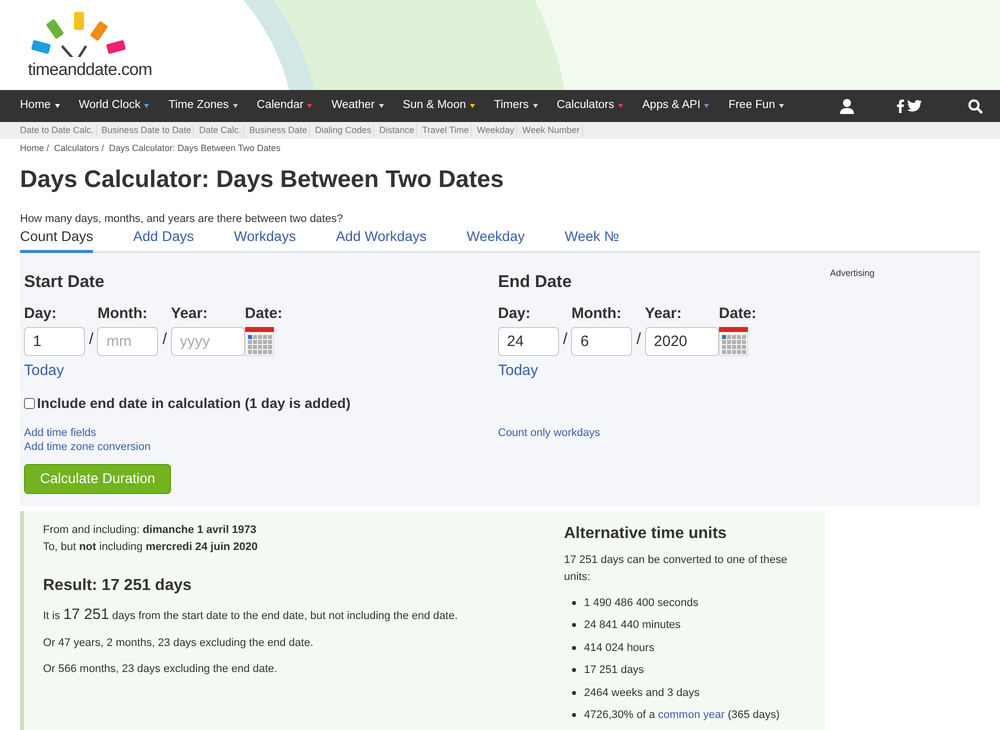 Image resolution: width=1000 pixels, height=730 pixels. I want to click on date-field: 24, so click(528, 341).